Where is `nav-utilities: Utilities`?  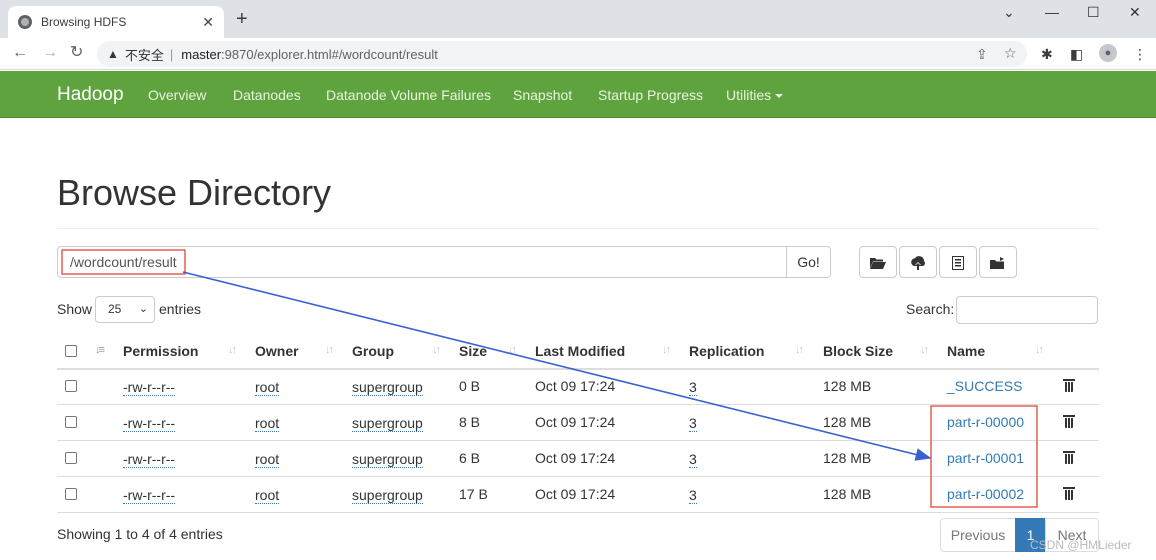
nav-utilities: Utilities is located at coordinates (755, 95).